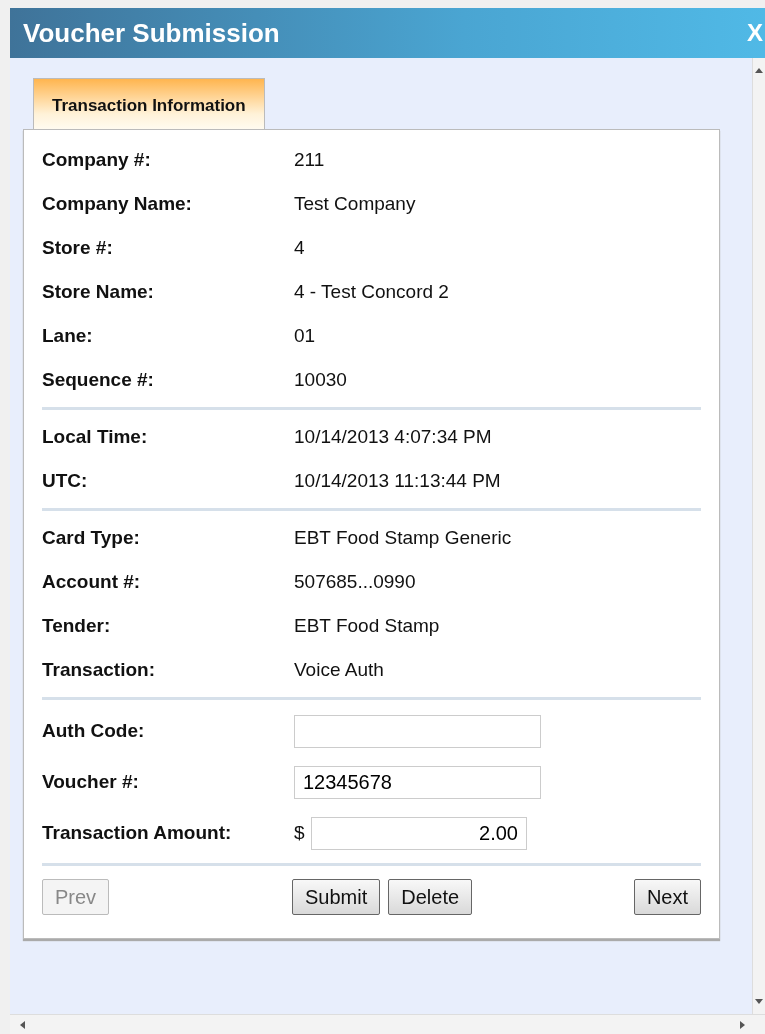 The image size is (765, 1034). Describe the element at coordinates (320, 380) in the screenshot. I see `field-value: 10030` at that location.